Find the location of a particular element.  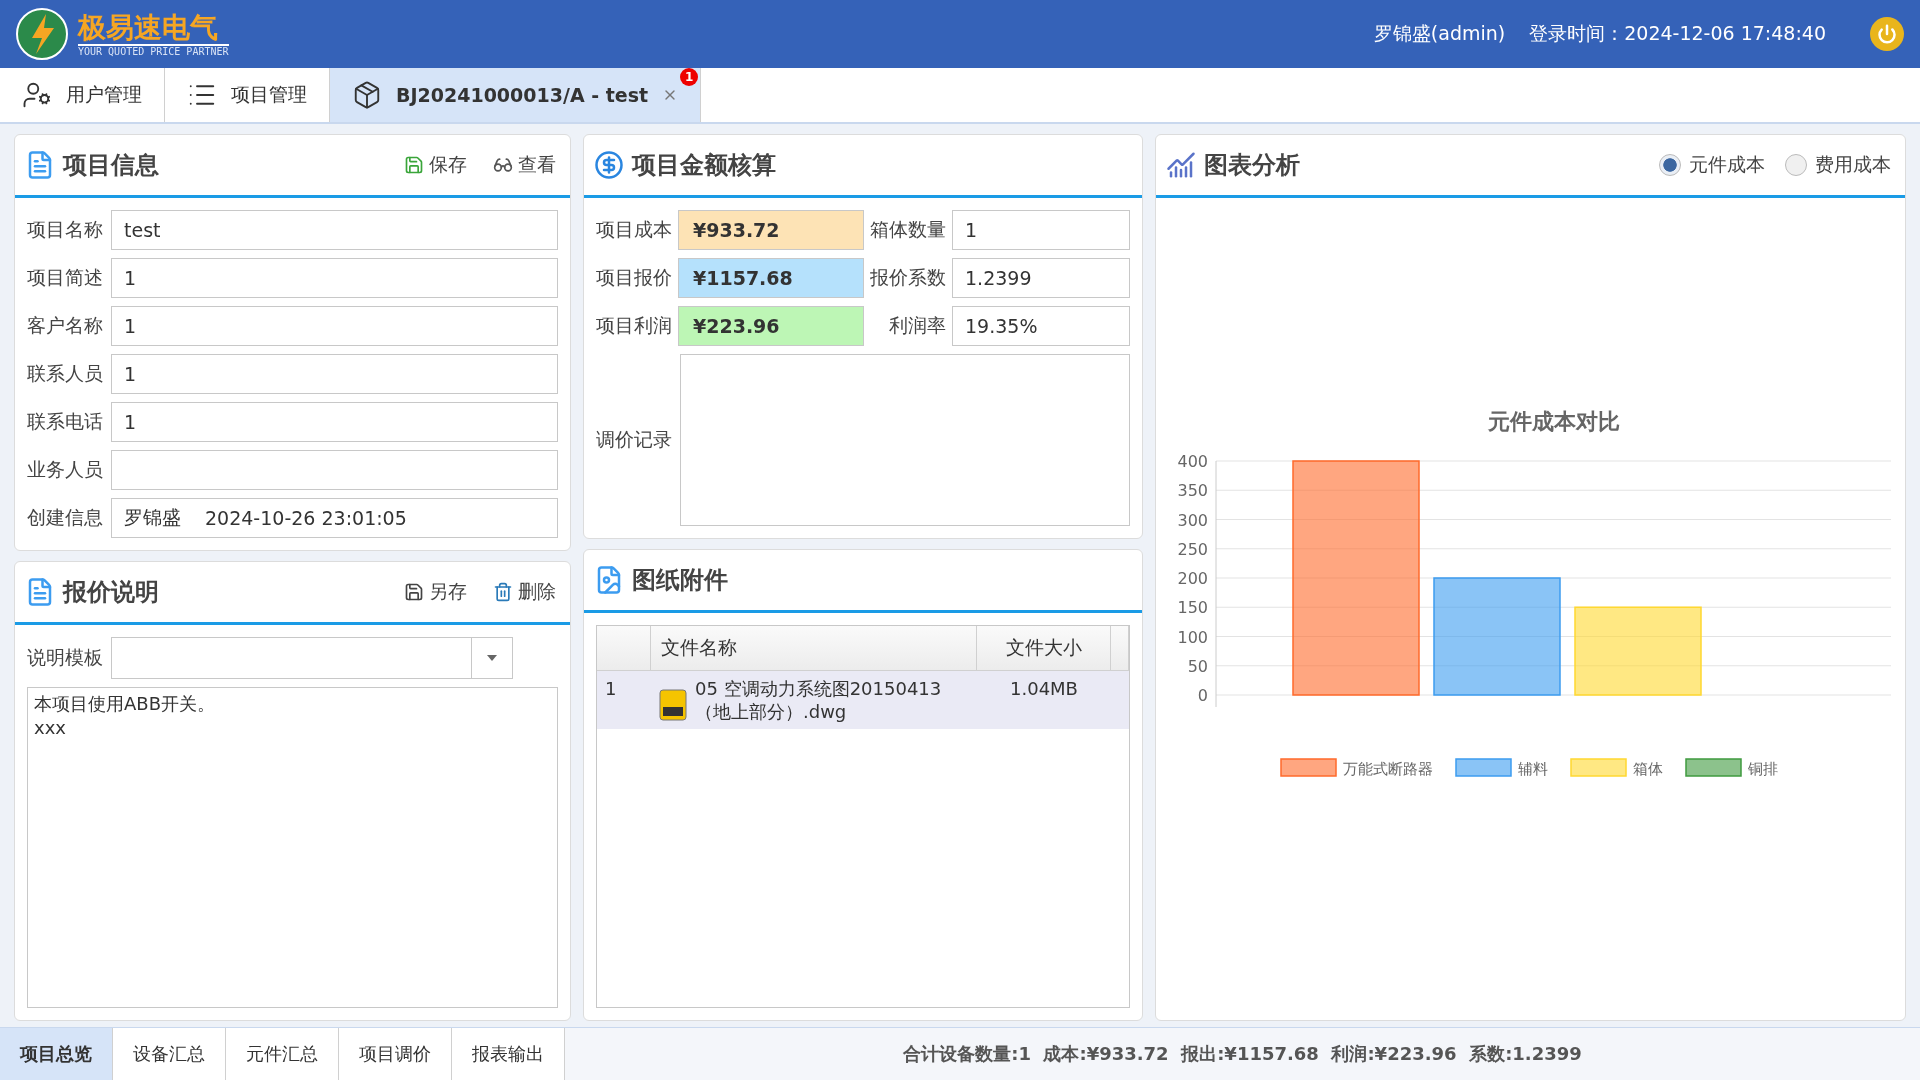

axis-tick-label: 200 is located at coordinates (1192, 578).